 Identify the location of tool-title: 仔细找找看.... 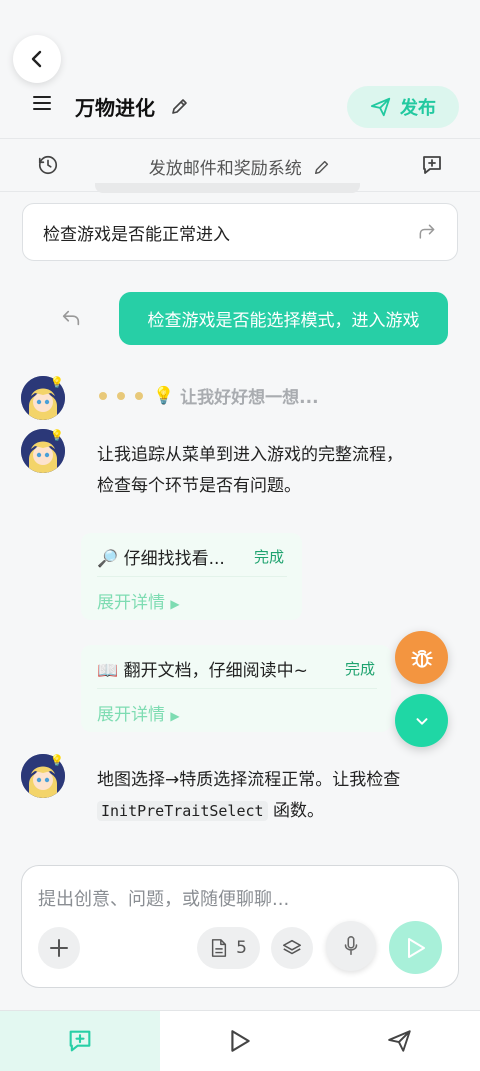
(174, 559).